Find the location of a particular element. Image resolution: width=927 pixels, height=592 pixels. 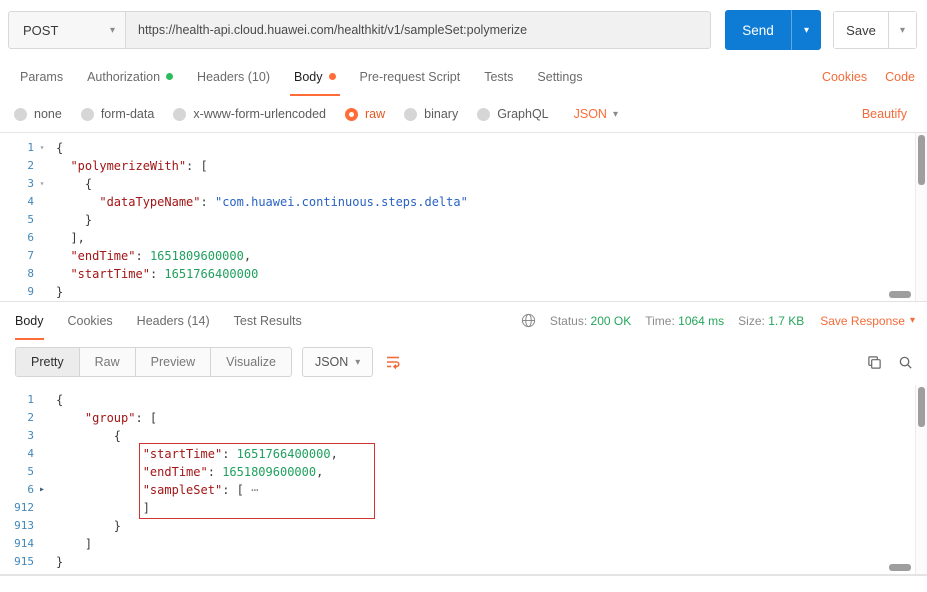

body-format-select: JSON ▾ is located at coordinates (596, 114).